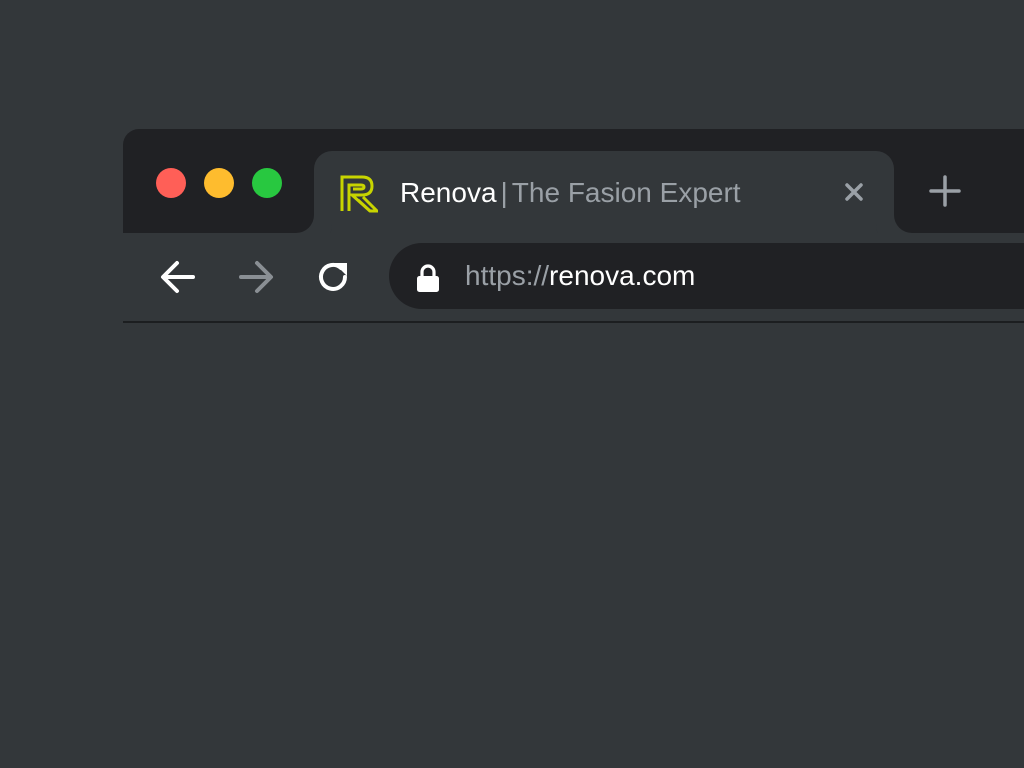 Image resolution: width=1024 pixels, height=768 pixels. I want to click on window-minimize-button, so click(219, 183).